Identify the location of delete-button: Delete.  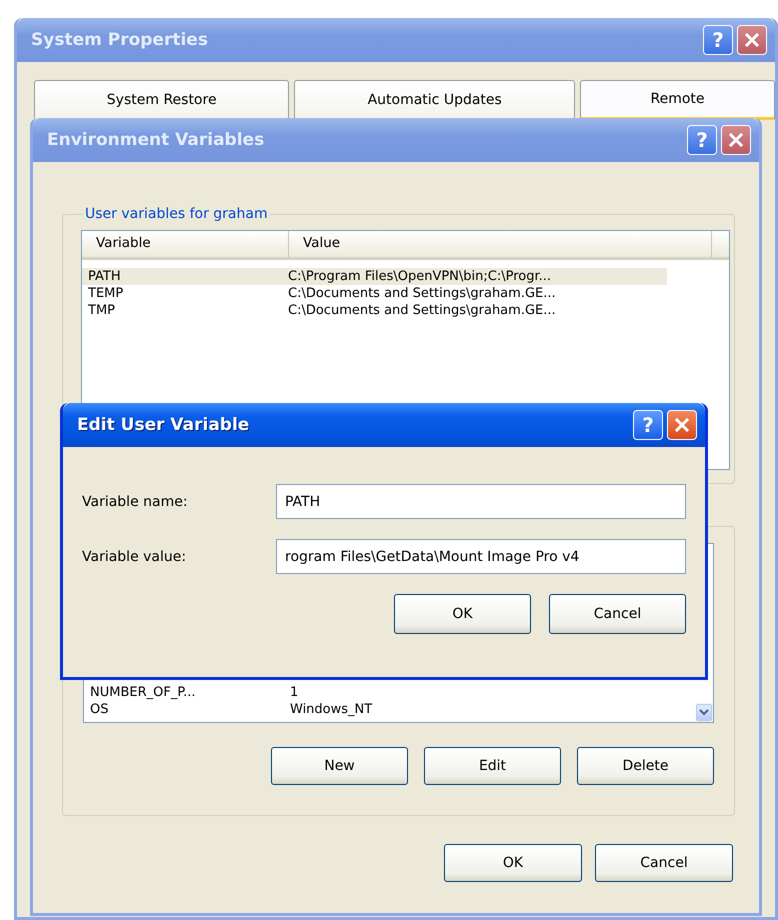
(645, 766).